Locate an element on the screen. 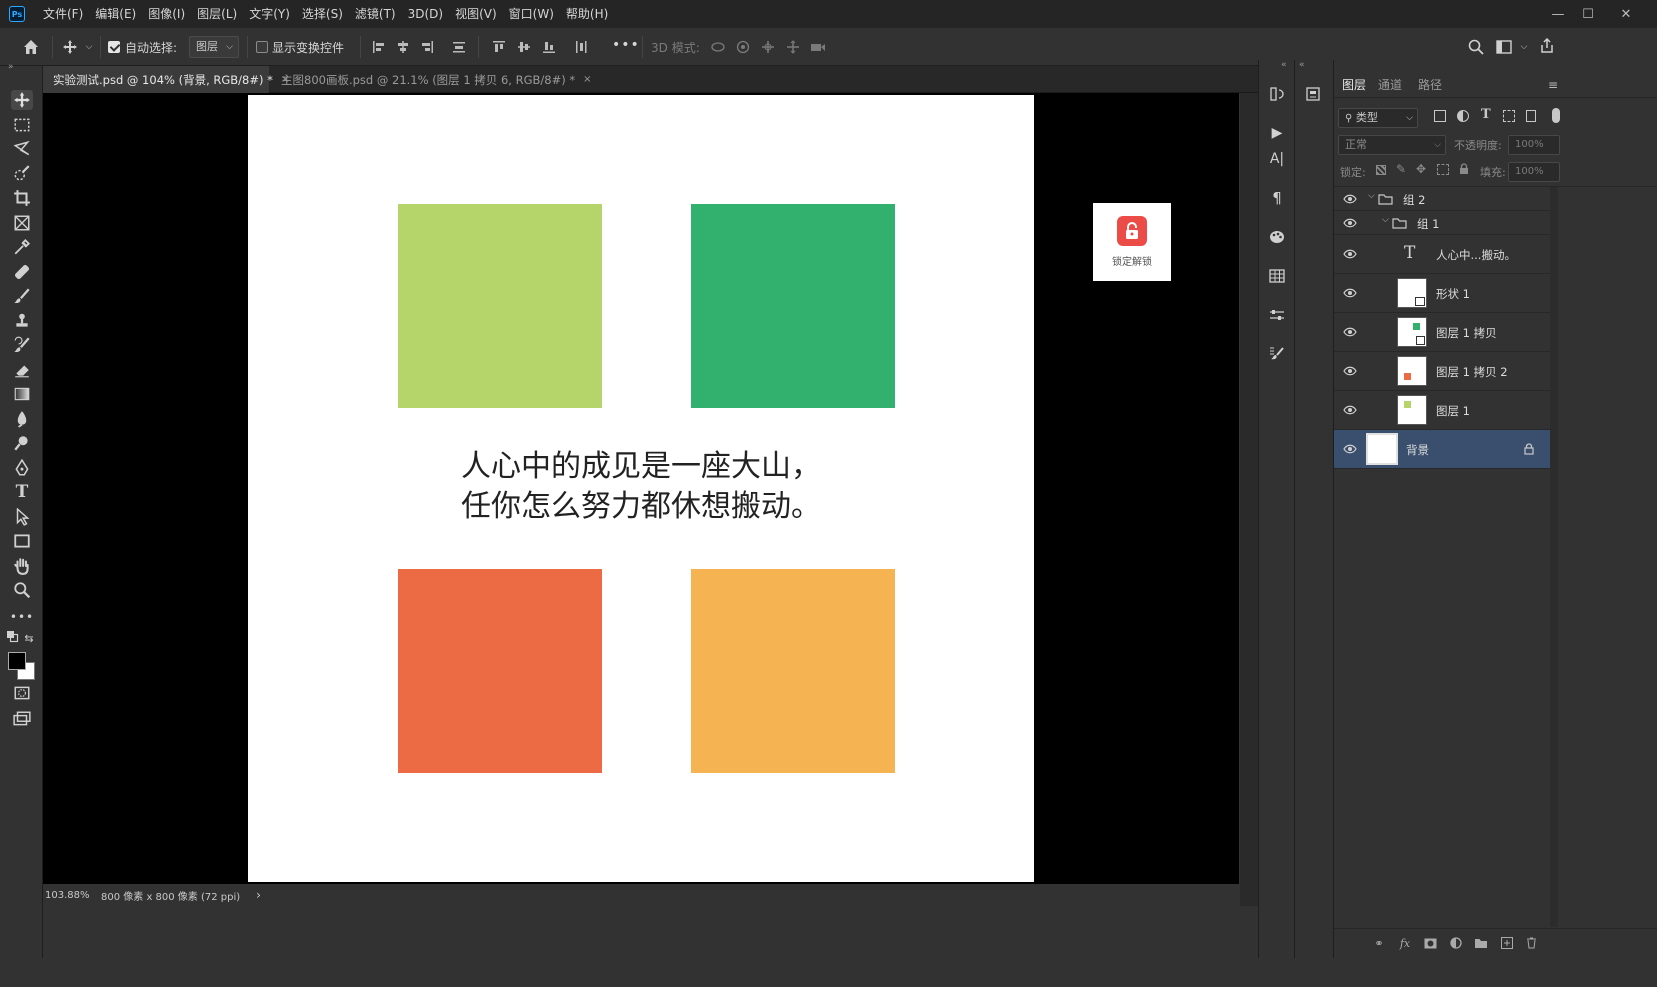  roll-3d-icon is located at coordinates (743, 47).